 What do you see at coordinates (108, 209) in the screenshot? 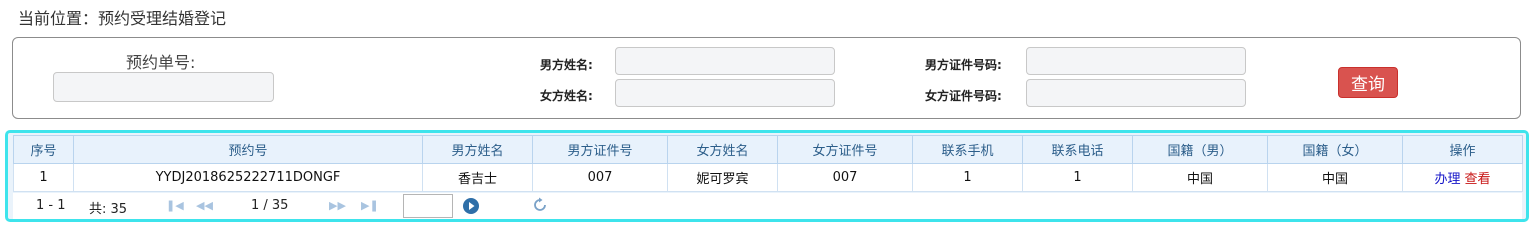
I see `record-total: 共: 35` at bounding box center [108, 209].